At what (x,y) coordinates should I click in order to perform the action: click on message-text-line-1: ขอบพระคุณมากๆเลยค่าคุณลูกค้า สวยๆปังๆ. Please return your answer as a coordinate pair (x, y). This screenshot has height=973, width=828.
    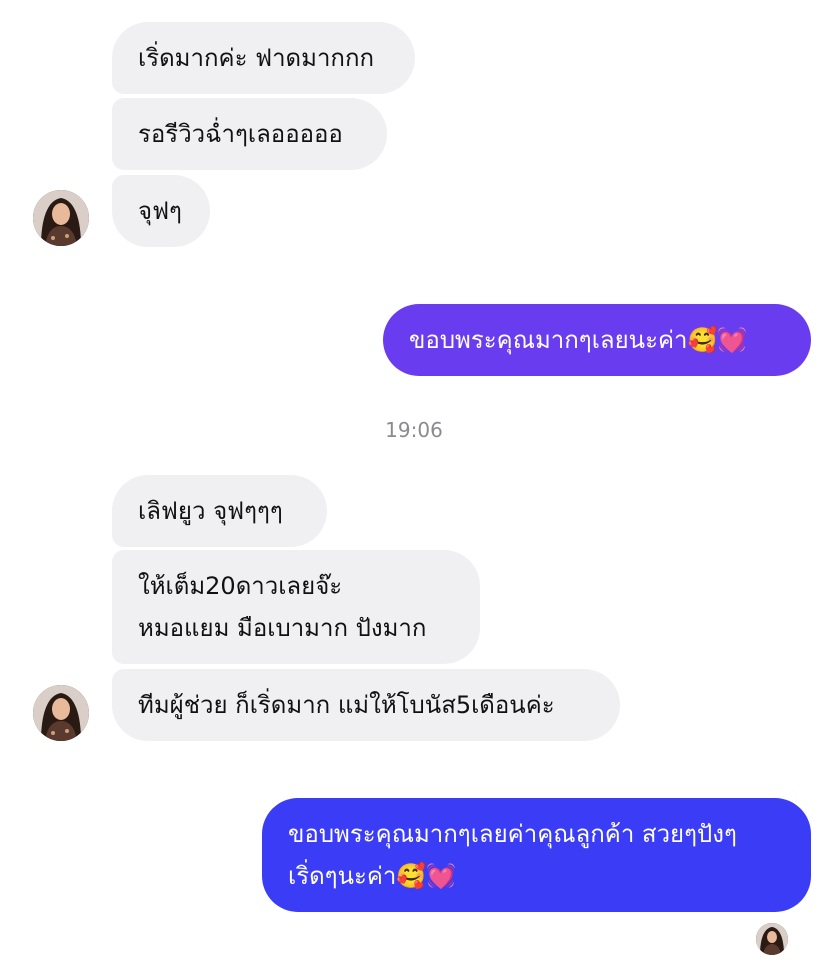
    Looking at the image, I should click on (512, 834).